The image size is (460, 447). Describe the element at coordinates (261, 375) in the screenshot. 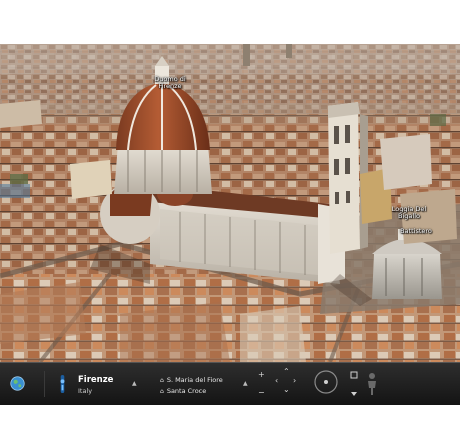

I see `zoom-in-icon: +` at that location.